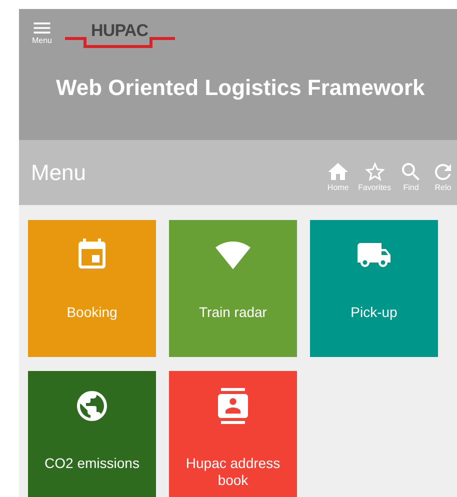 The image size is (457, 497). Describe the element at coordinates (241, 88) in the screenshot. I see `app-title: Web Oriented Logistics Framework` at that location.